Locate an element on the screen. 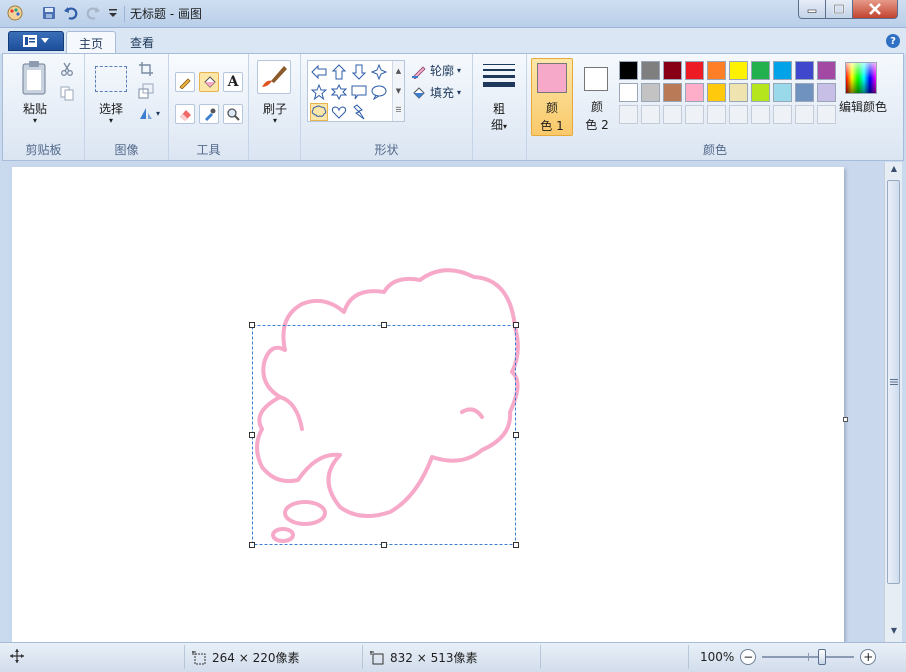 Image resolution: width=906 pixels, height=672 pixels. vertical-scrollbar: ▲ ▼ is located at coordinates (893, 402).